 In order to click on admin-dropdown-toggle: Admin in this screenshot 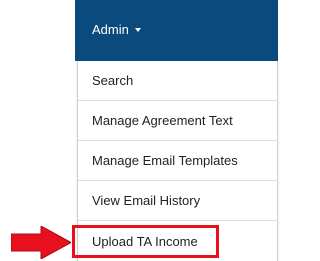, I will do `click(116, 29)`.